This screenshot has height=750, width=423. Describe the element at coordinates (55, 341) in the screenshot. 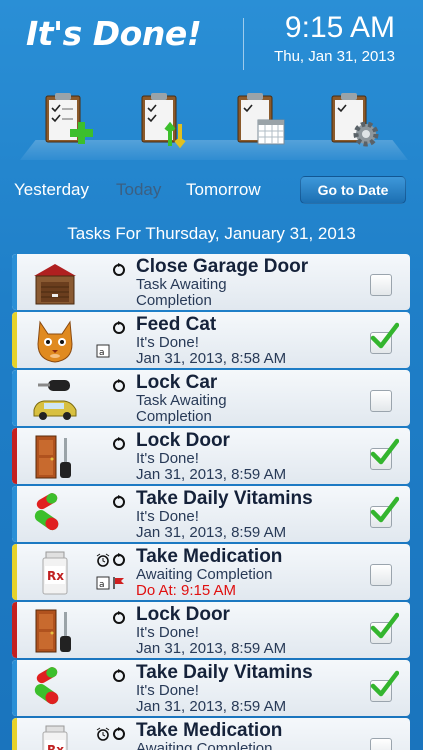

I see `cat-icon` at that location.